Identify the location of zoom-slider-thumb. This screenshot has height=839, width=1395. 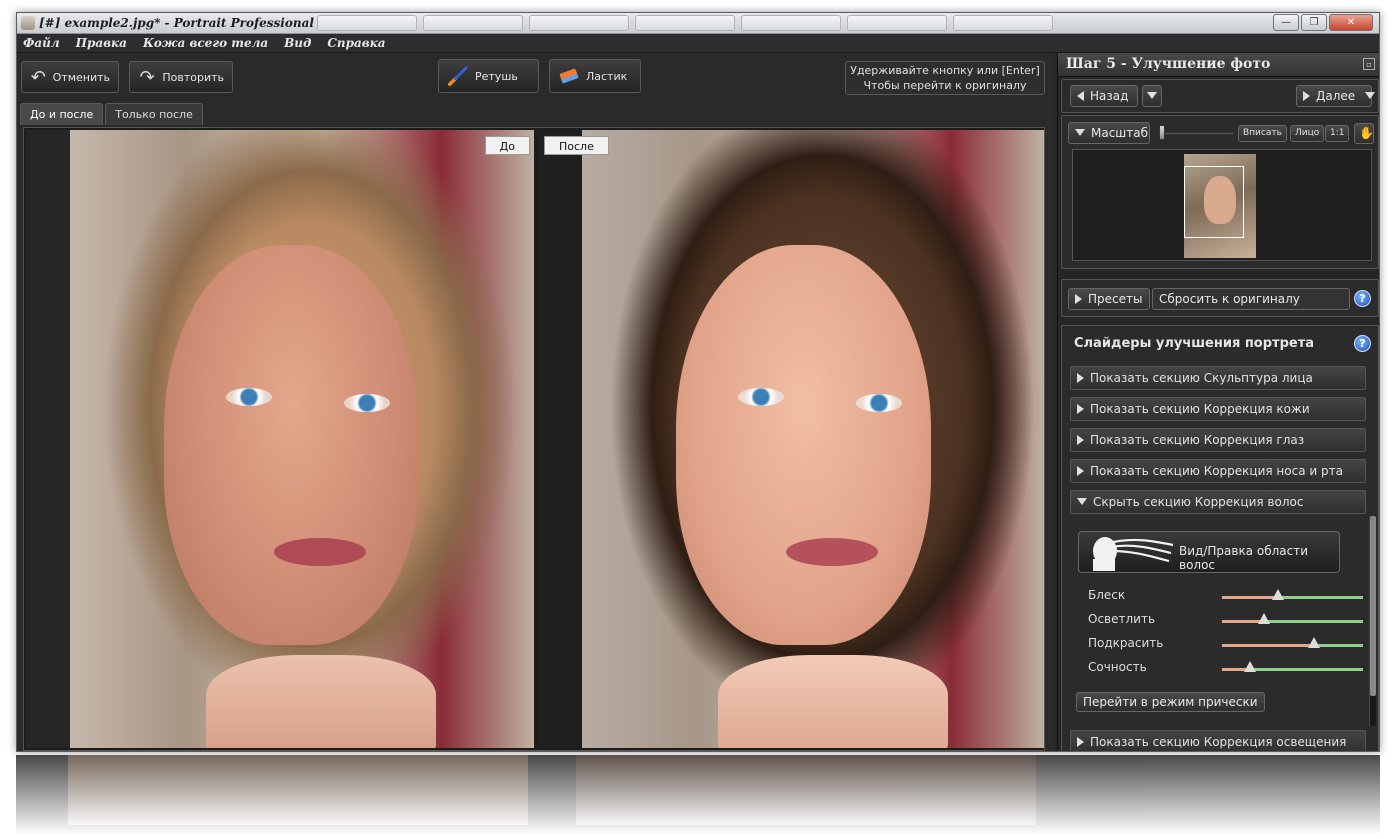
(1162, 132).